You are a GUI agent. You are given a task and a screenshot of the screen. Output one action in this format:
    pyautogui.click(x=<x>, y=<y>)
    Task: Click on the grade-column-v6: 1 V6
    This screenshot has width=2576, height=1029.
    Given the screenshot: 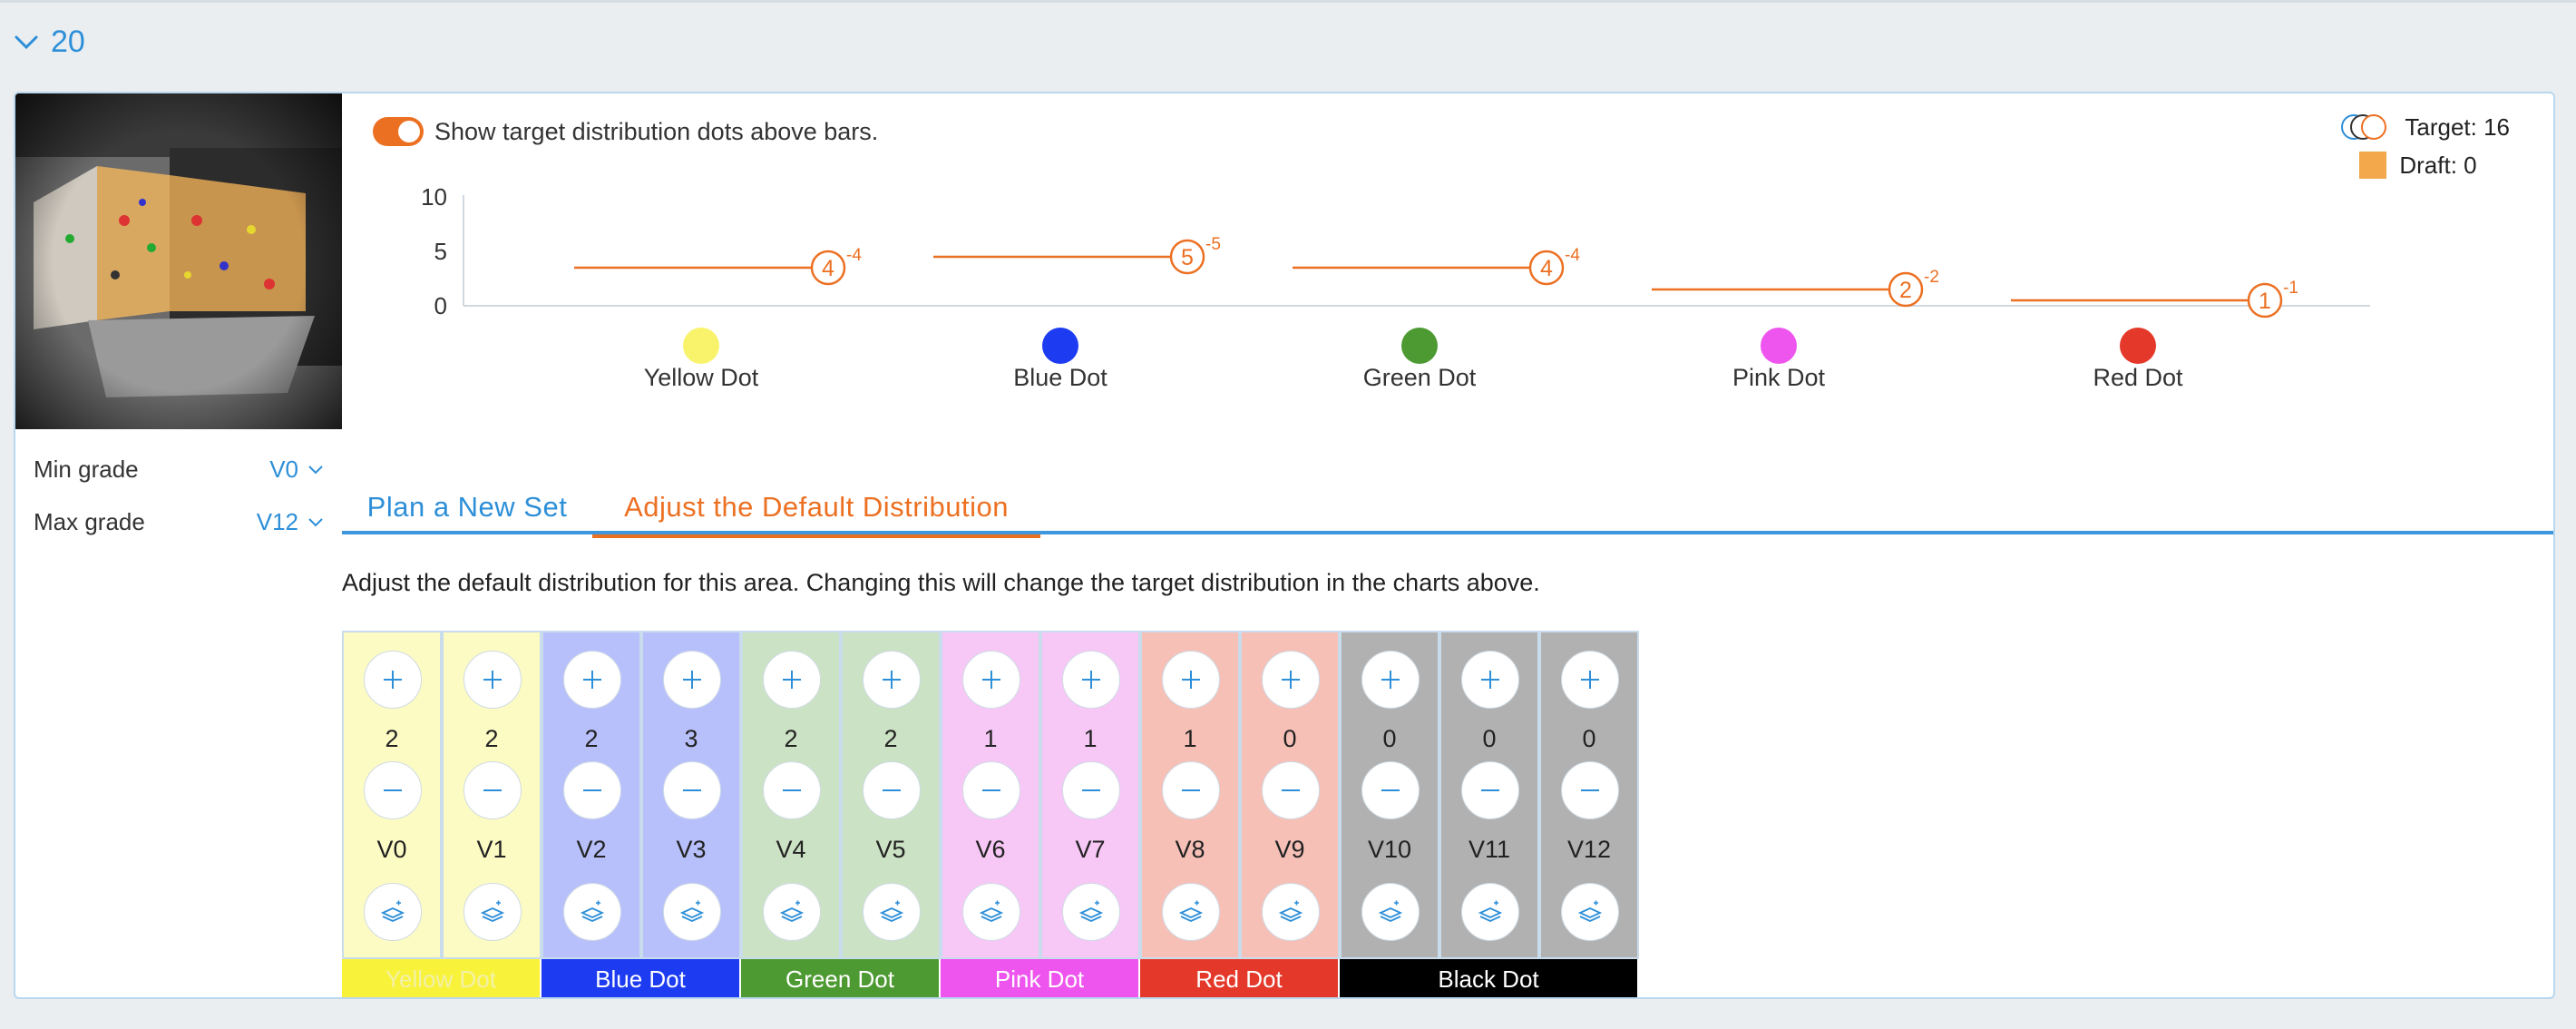 What is the action you would take?
    pyautogui.click(x=990, y=795)
    